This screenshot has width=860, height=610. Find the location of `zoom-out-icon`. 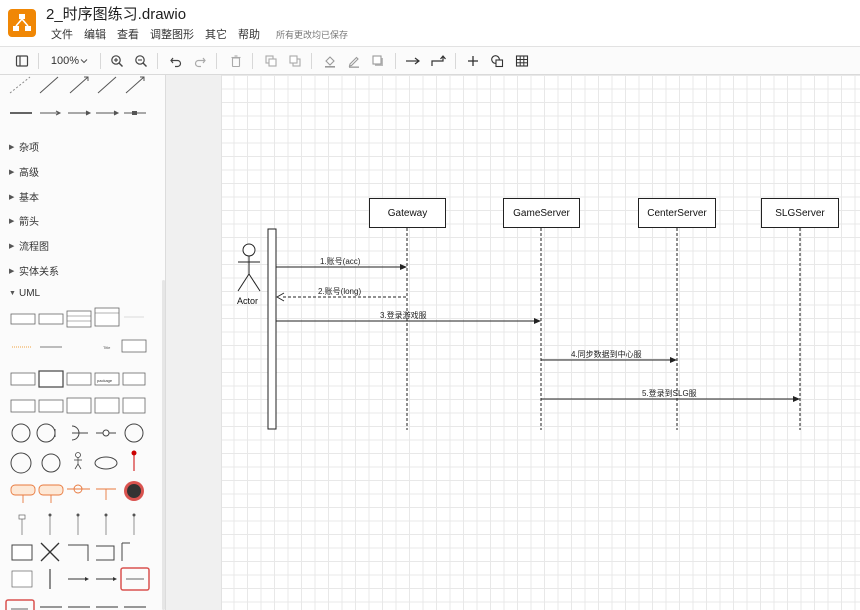

zoom-out-icon is located at coordinates (141, 61).